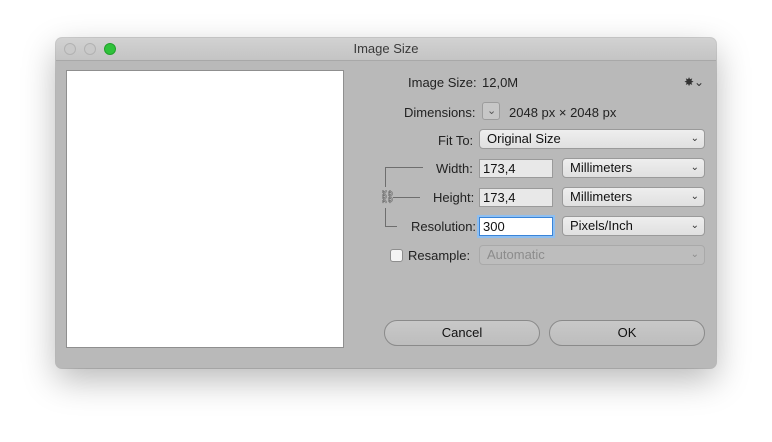  Describe the element at coordinates (633, 226) in the screenshot. I see `resolution-unit-select: Pixels/Inch ⌄` at that location.